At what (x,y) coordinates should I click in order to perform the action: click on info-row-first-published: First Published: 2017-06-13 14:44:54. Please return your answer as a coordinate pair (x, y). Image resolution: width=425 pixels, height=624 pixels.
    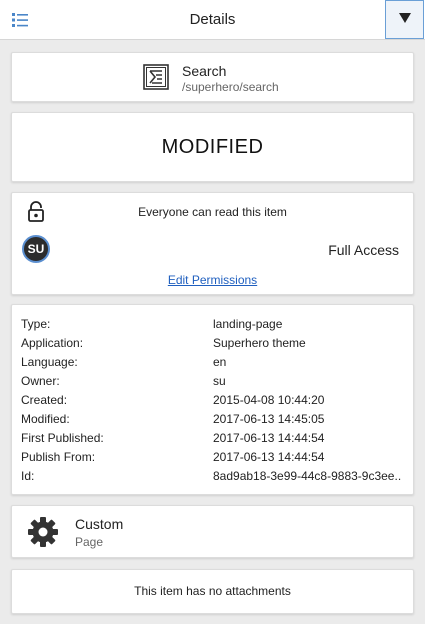
    Looking at the image, I should click on (216, 440).